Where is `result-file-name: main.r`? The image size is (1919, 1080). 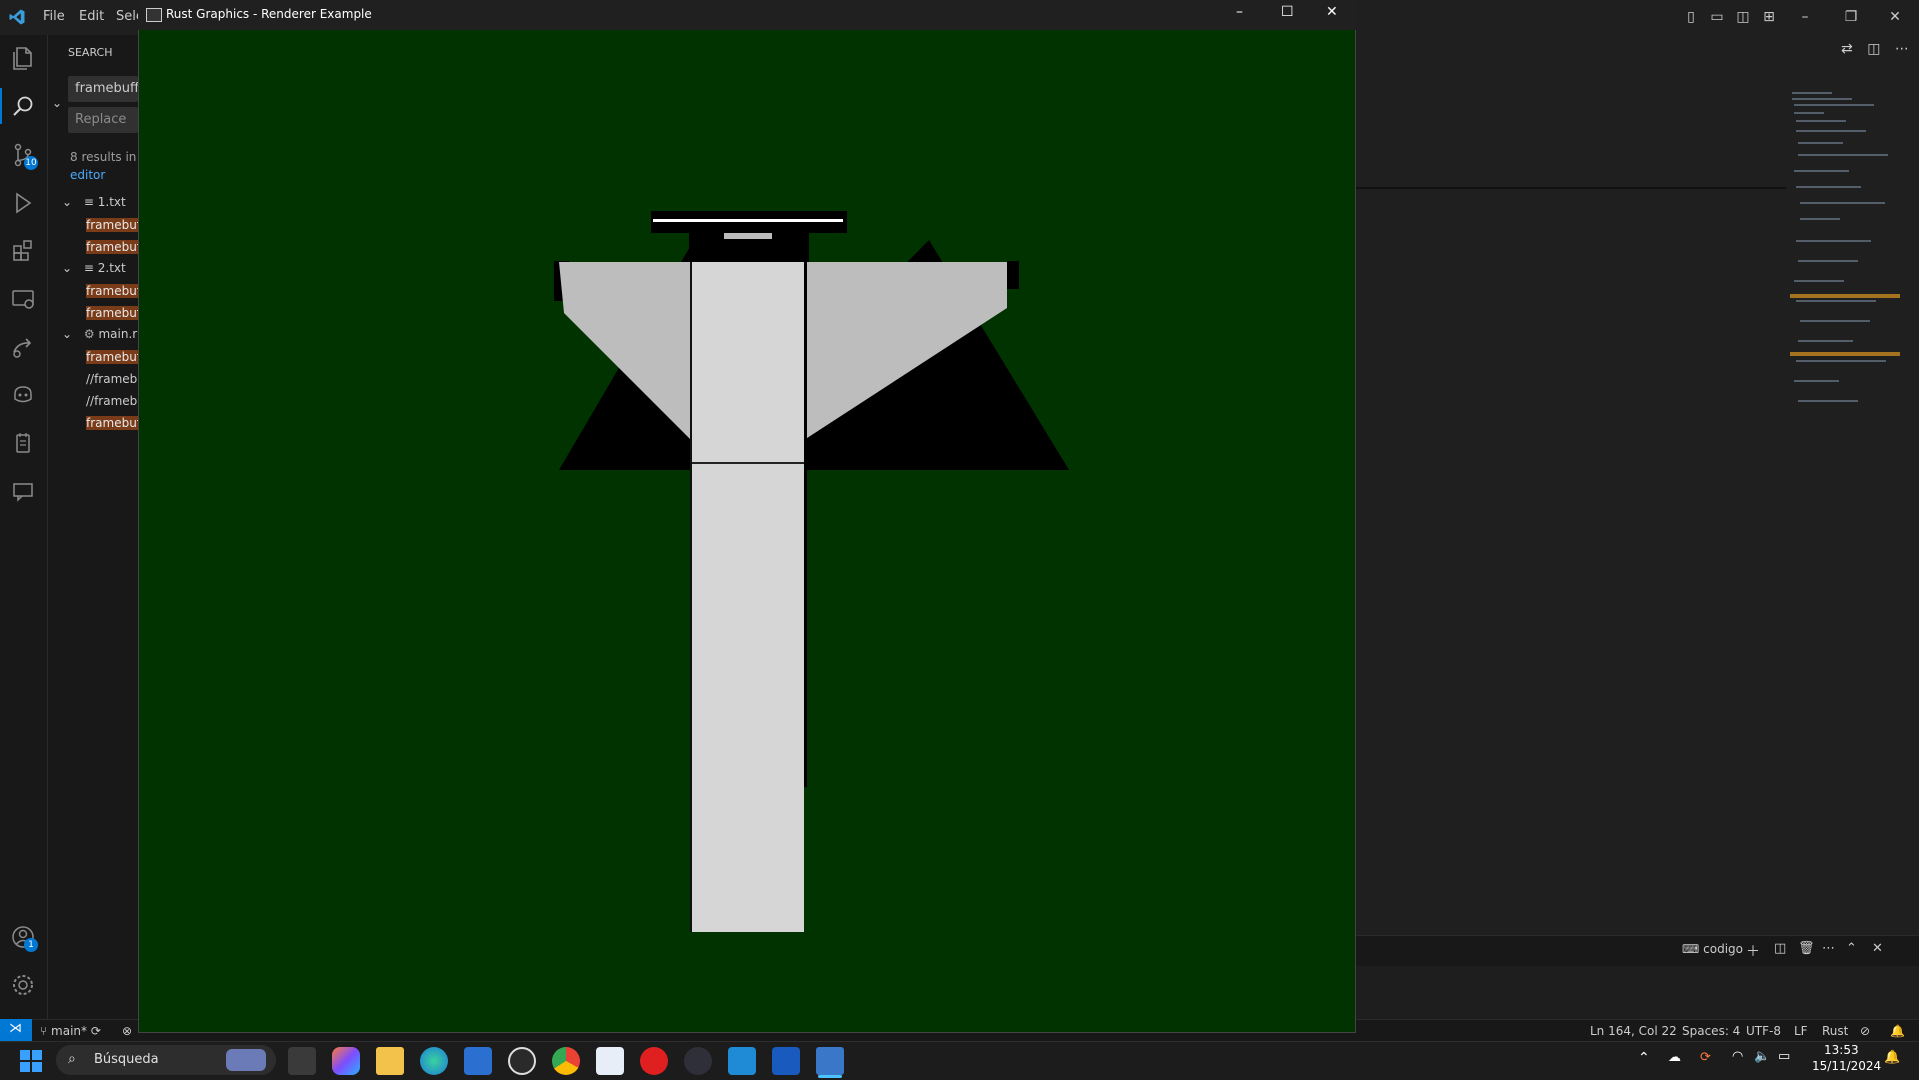
result-file-name: main.r is located at coordinates (118, 334).